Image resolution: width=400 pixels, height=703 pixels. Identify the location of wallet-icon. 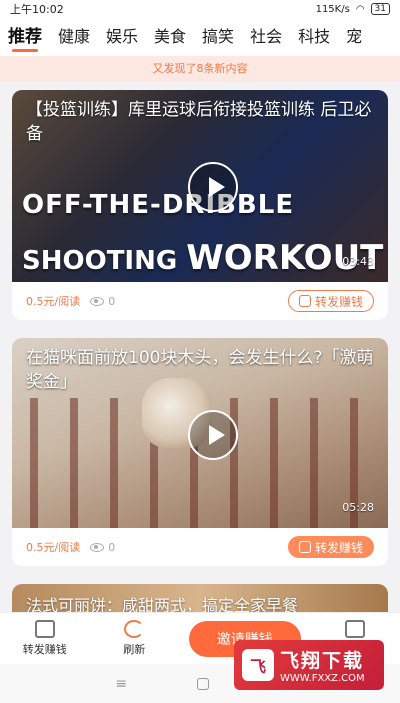
(355, 629).